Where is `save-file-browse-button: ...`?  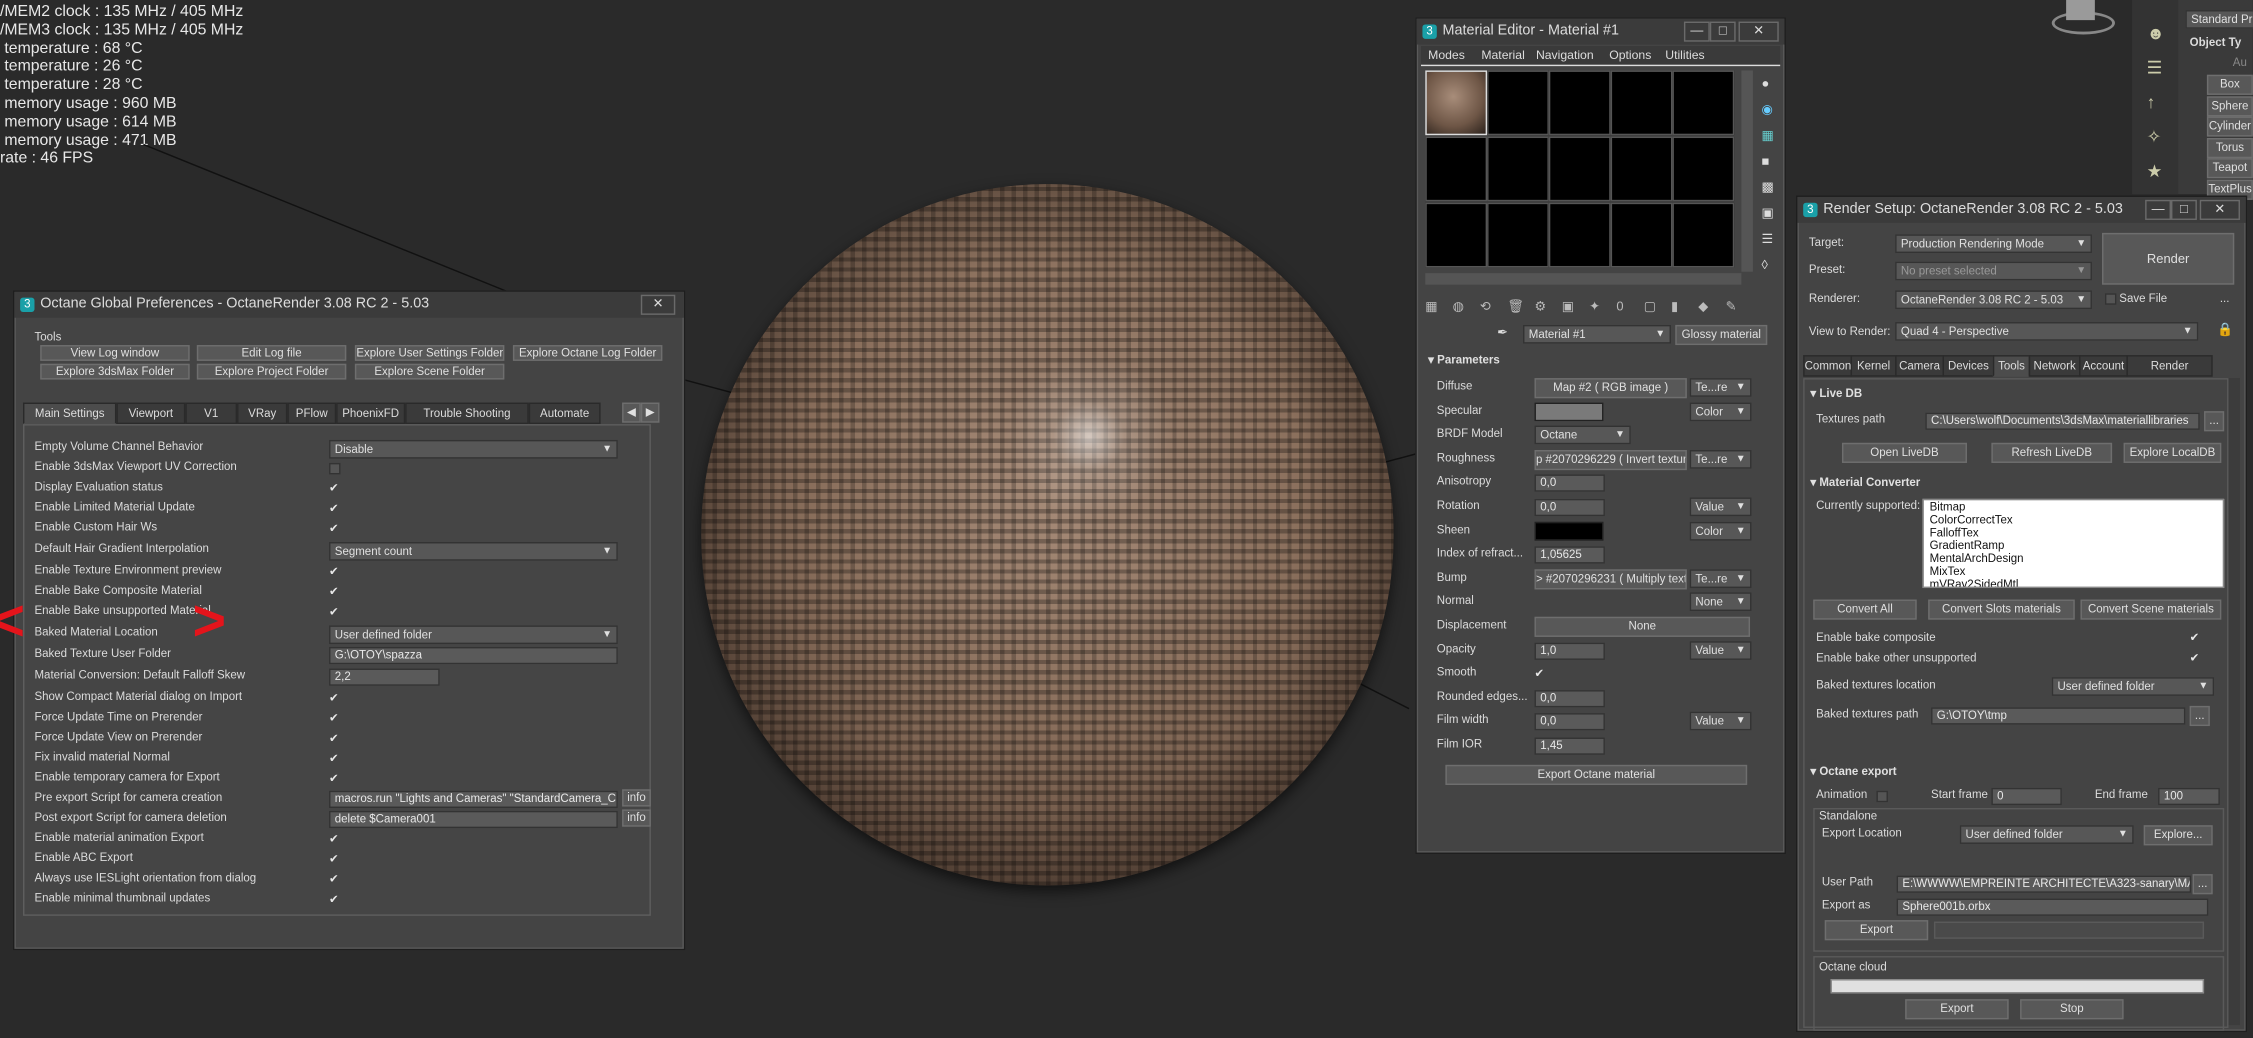
save-file-browse-button: ... is located at coordinates (2225, 298).